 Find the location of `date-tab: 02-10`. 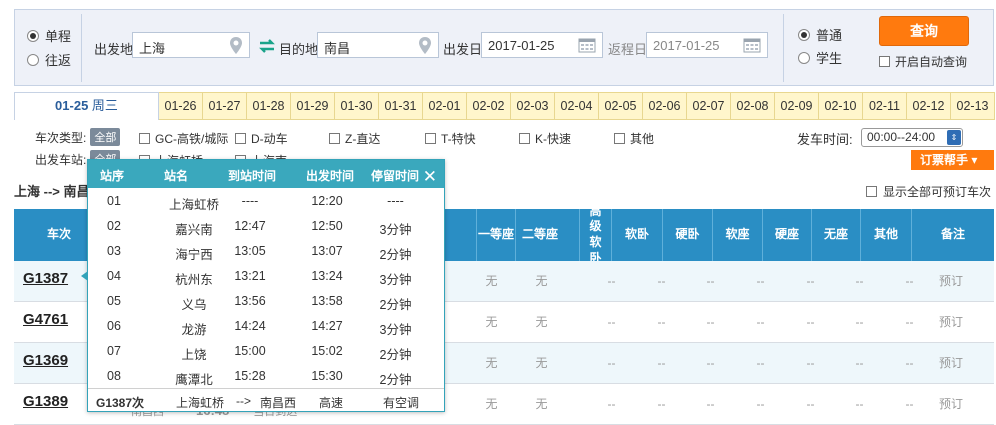

date-tab: 02-10 is located at coordinates (841, 106).